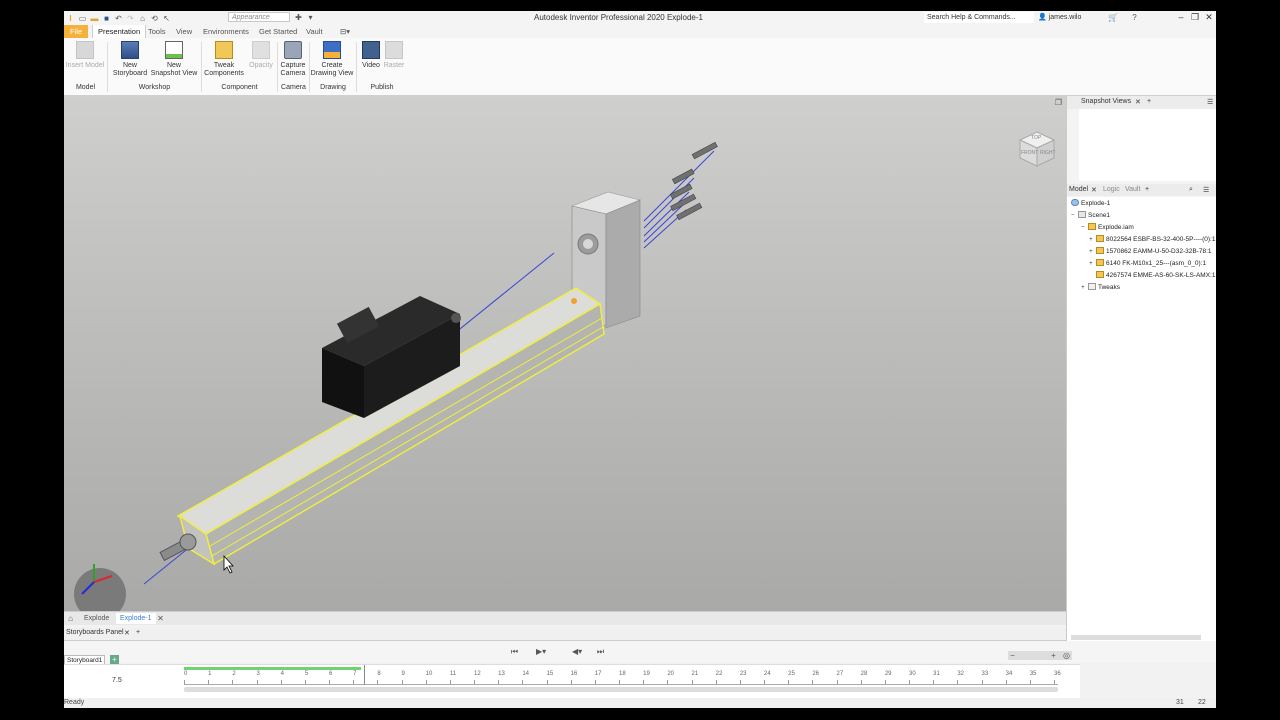  What do you see at coordinates (1132, 189) in the screenshot?
I see `browser-tab-vault: Vault` at bounding box center [1132, 189].